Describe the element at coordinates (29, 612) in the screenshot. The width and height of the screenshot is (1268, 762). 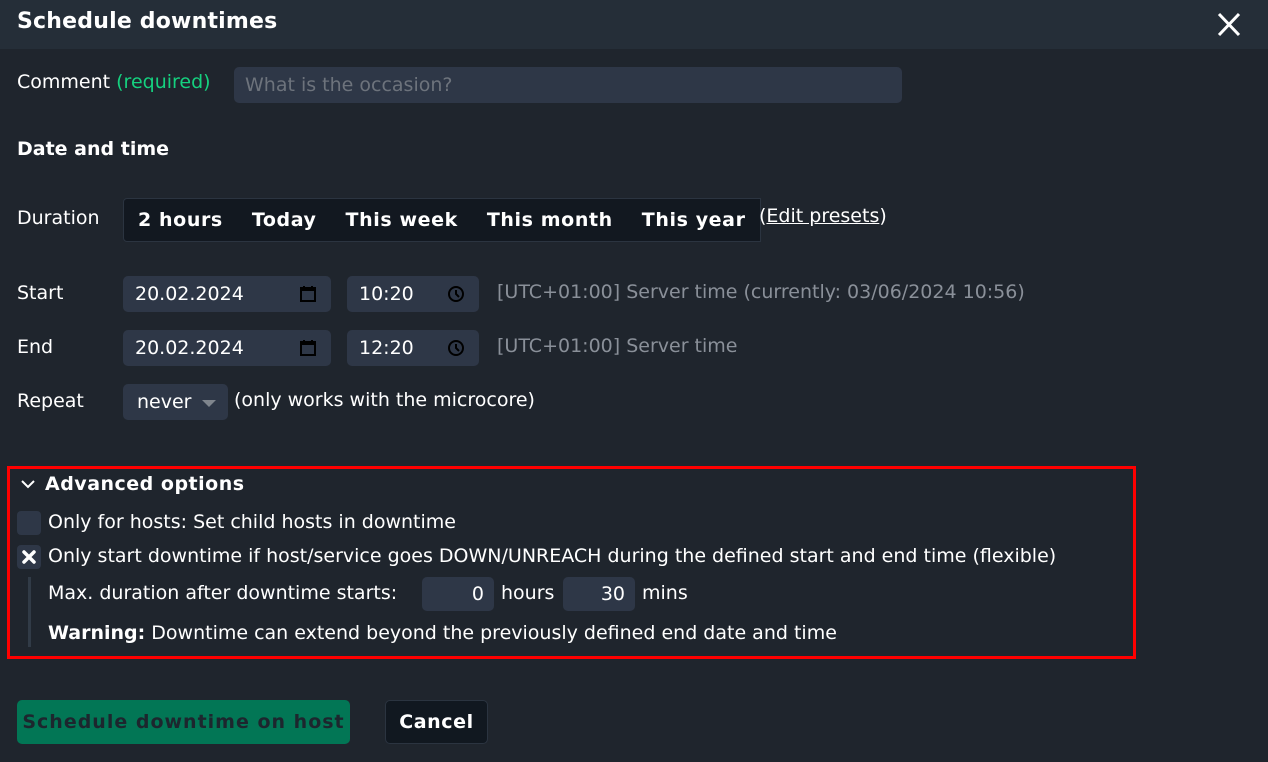
I see `indent-bar` at that location.